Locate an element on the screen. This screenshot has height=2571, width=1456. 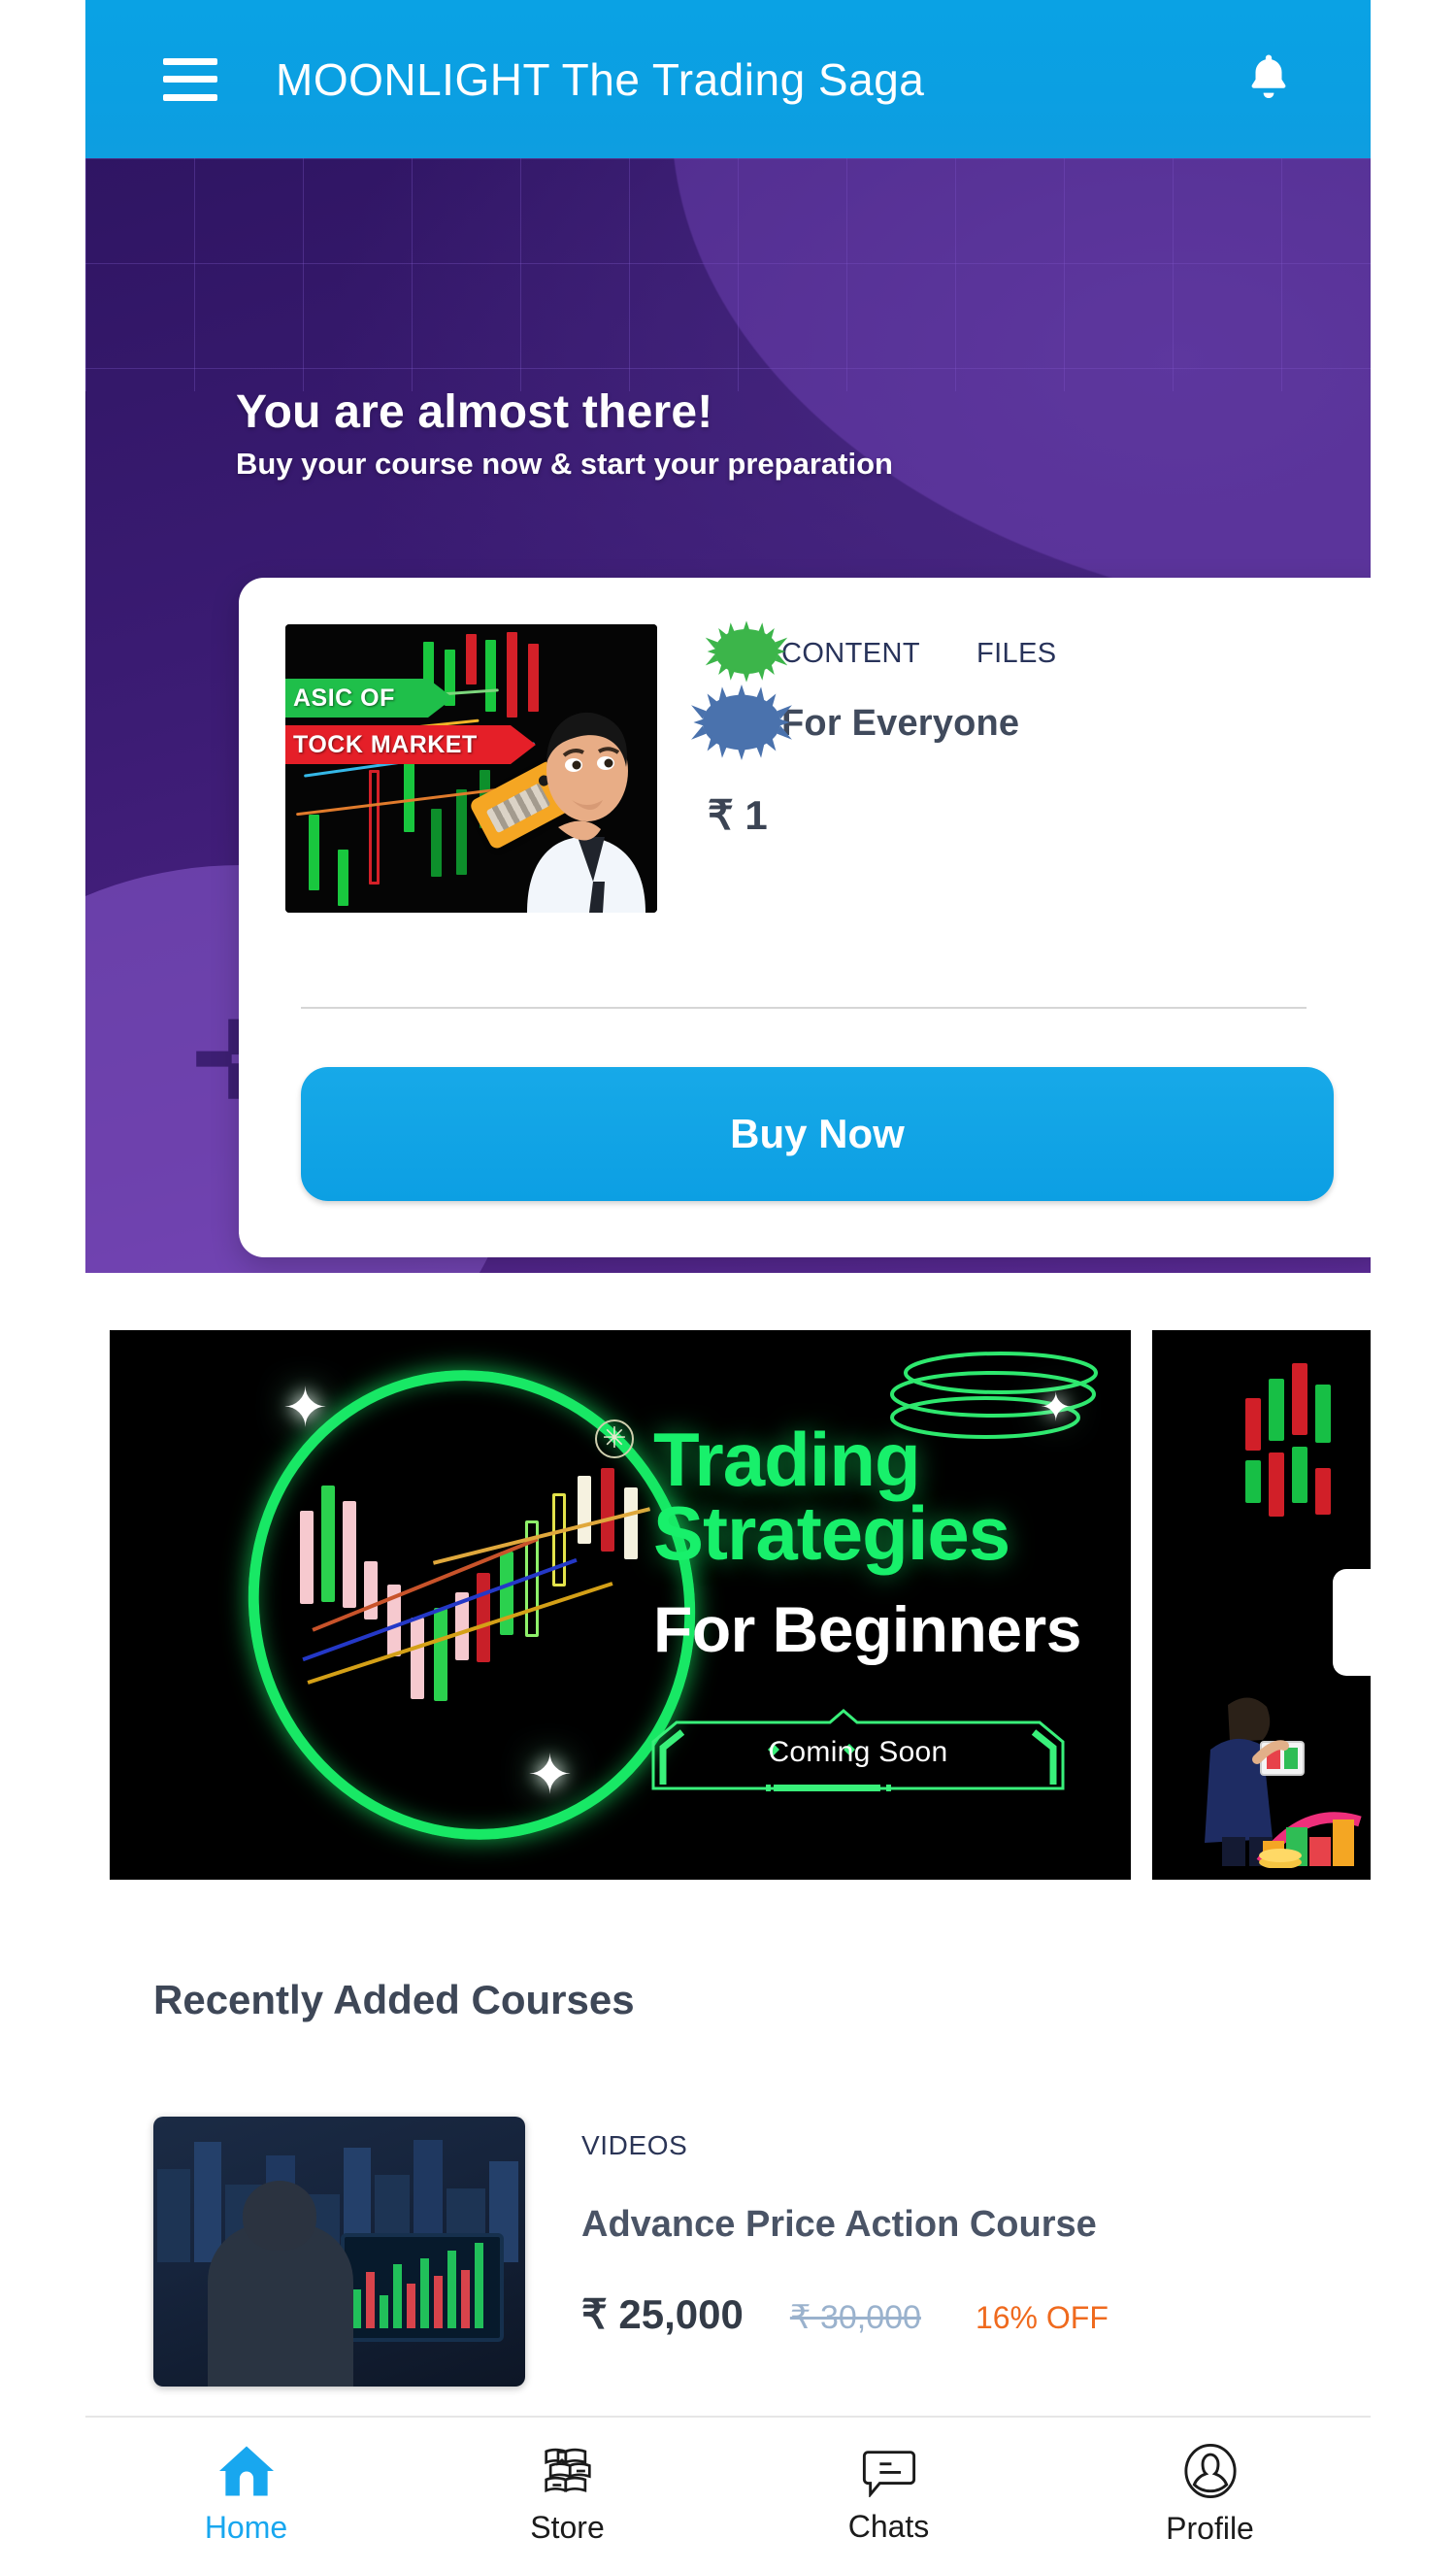
left-gutter is located at coordinates (42, 1285).